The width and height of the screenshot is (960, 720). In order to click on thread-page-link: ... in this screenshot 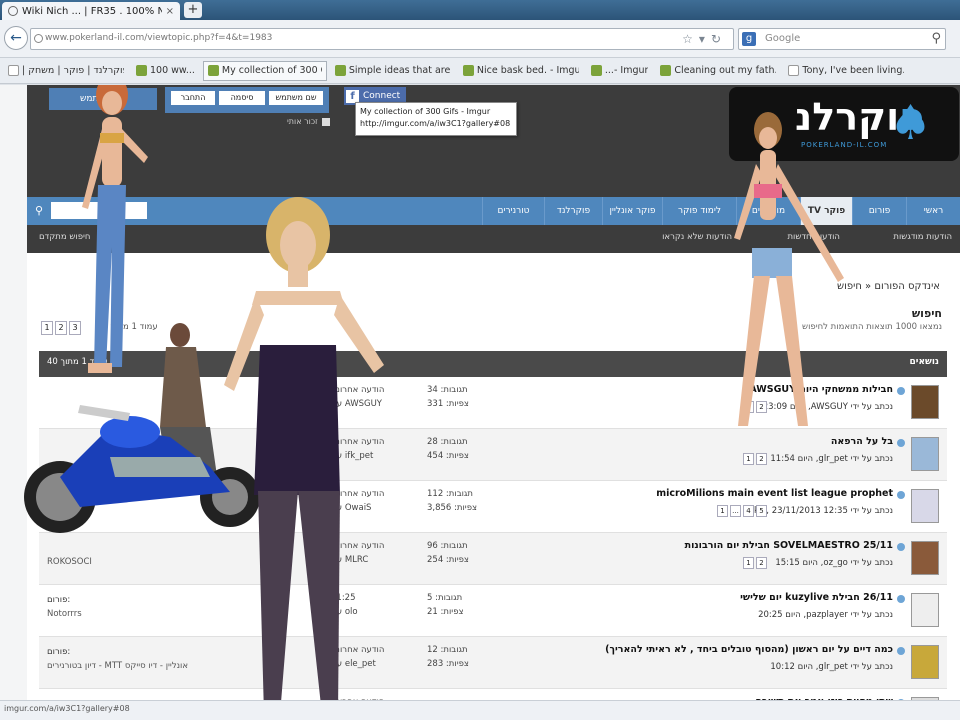, I will do `click(735, 511)`.